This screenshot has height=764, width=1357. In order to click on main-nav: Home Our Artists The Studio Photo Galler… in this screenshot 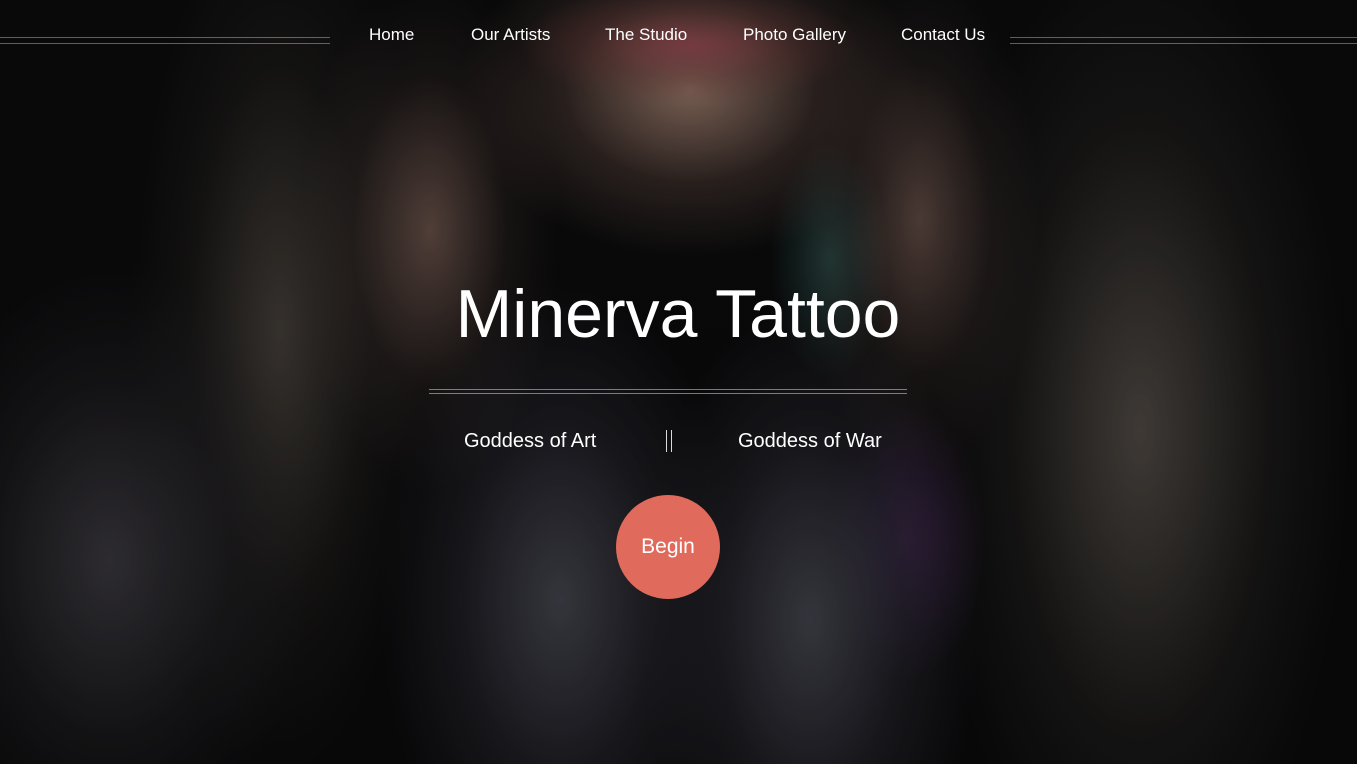, I will do `click(678, 37)`.